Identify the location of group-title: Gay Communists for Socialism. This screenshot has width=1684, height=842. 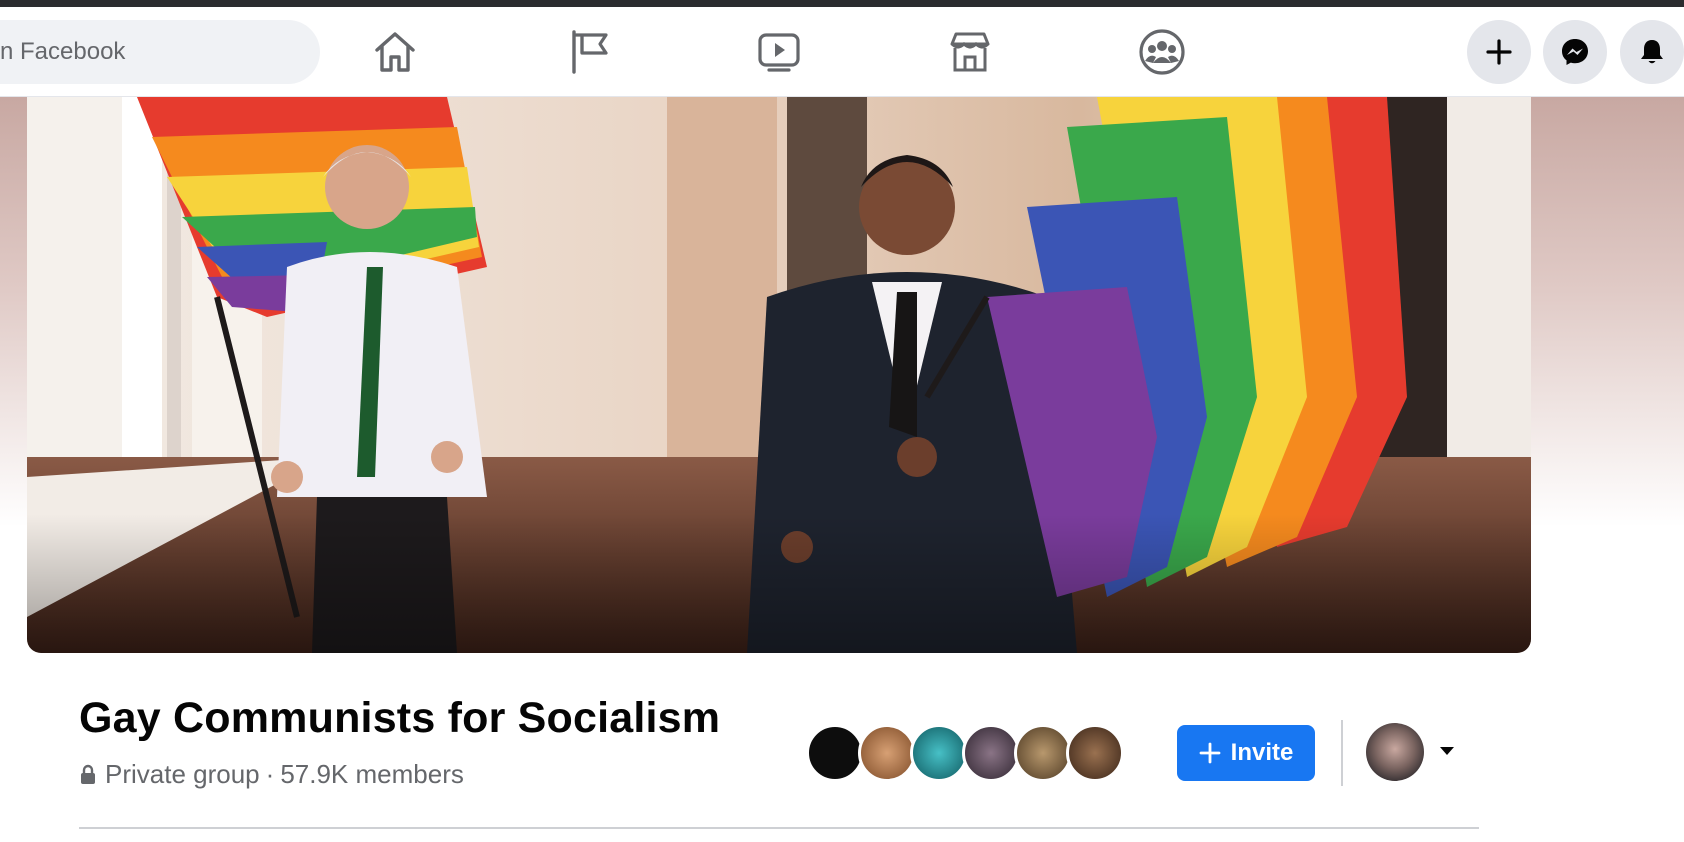
(399, 718).